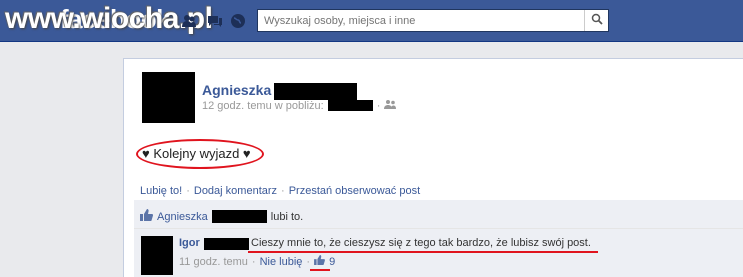  I want to click on comment-author-name: Igor, so click(189, 243).